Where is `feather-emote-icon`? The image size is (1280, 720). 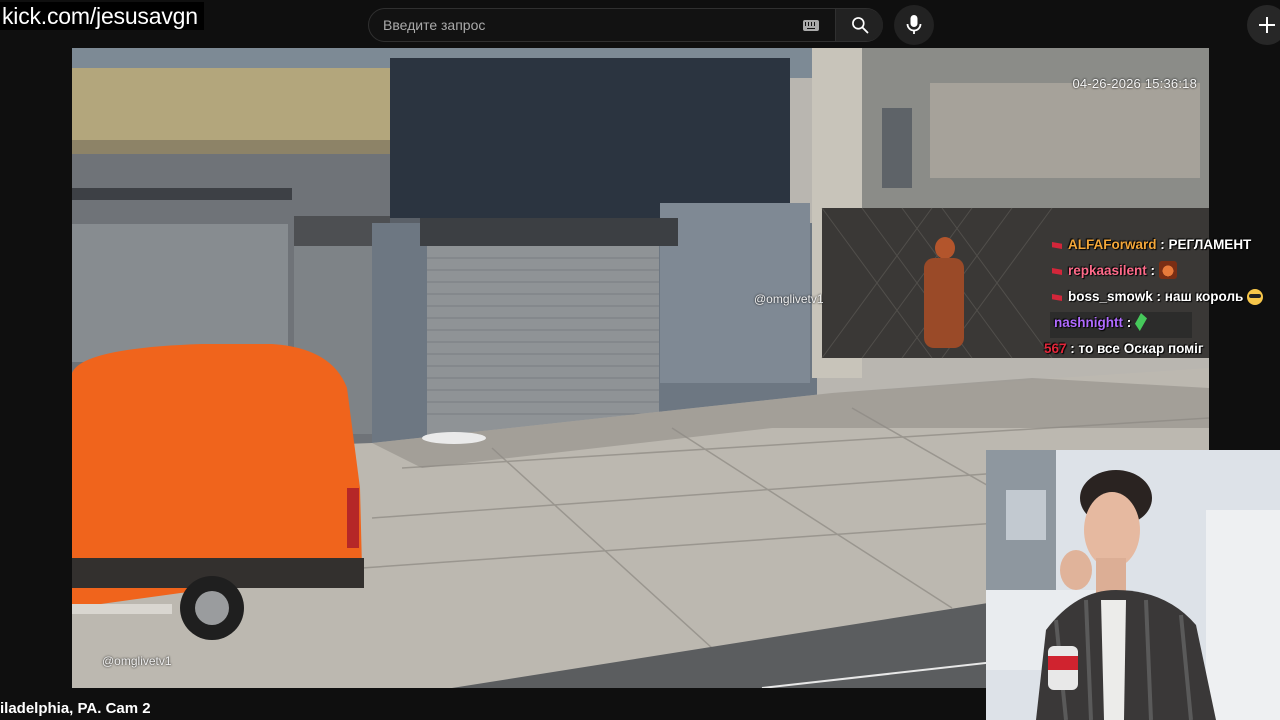
feather-emote-icon is located at coordinates (1141, 322).